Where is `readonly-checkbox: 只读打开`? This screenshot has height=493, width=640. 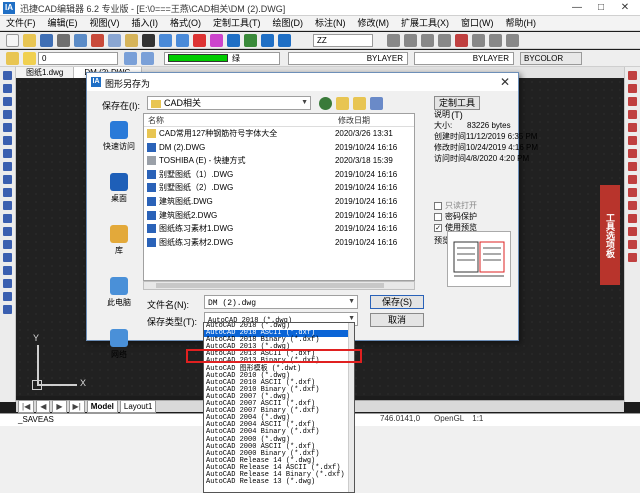 readonly-checkbox: 只读打开 is located at coordinates (474, 205).